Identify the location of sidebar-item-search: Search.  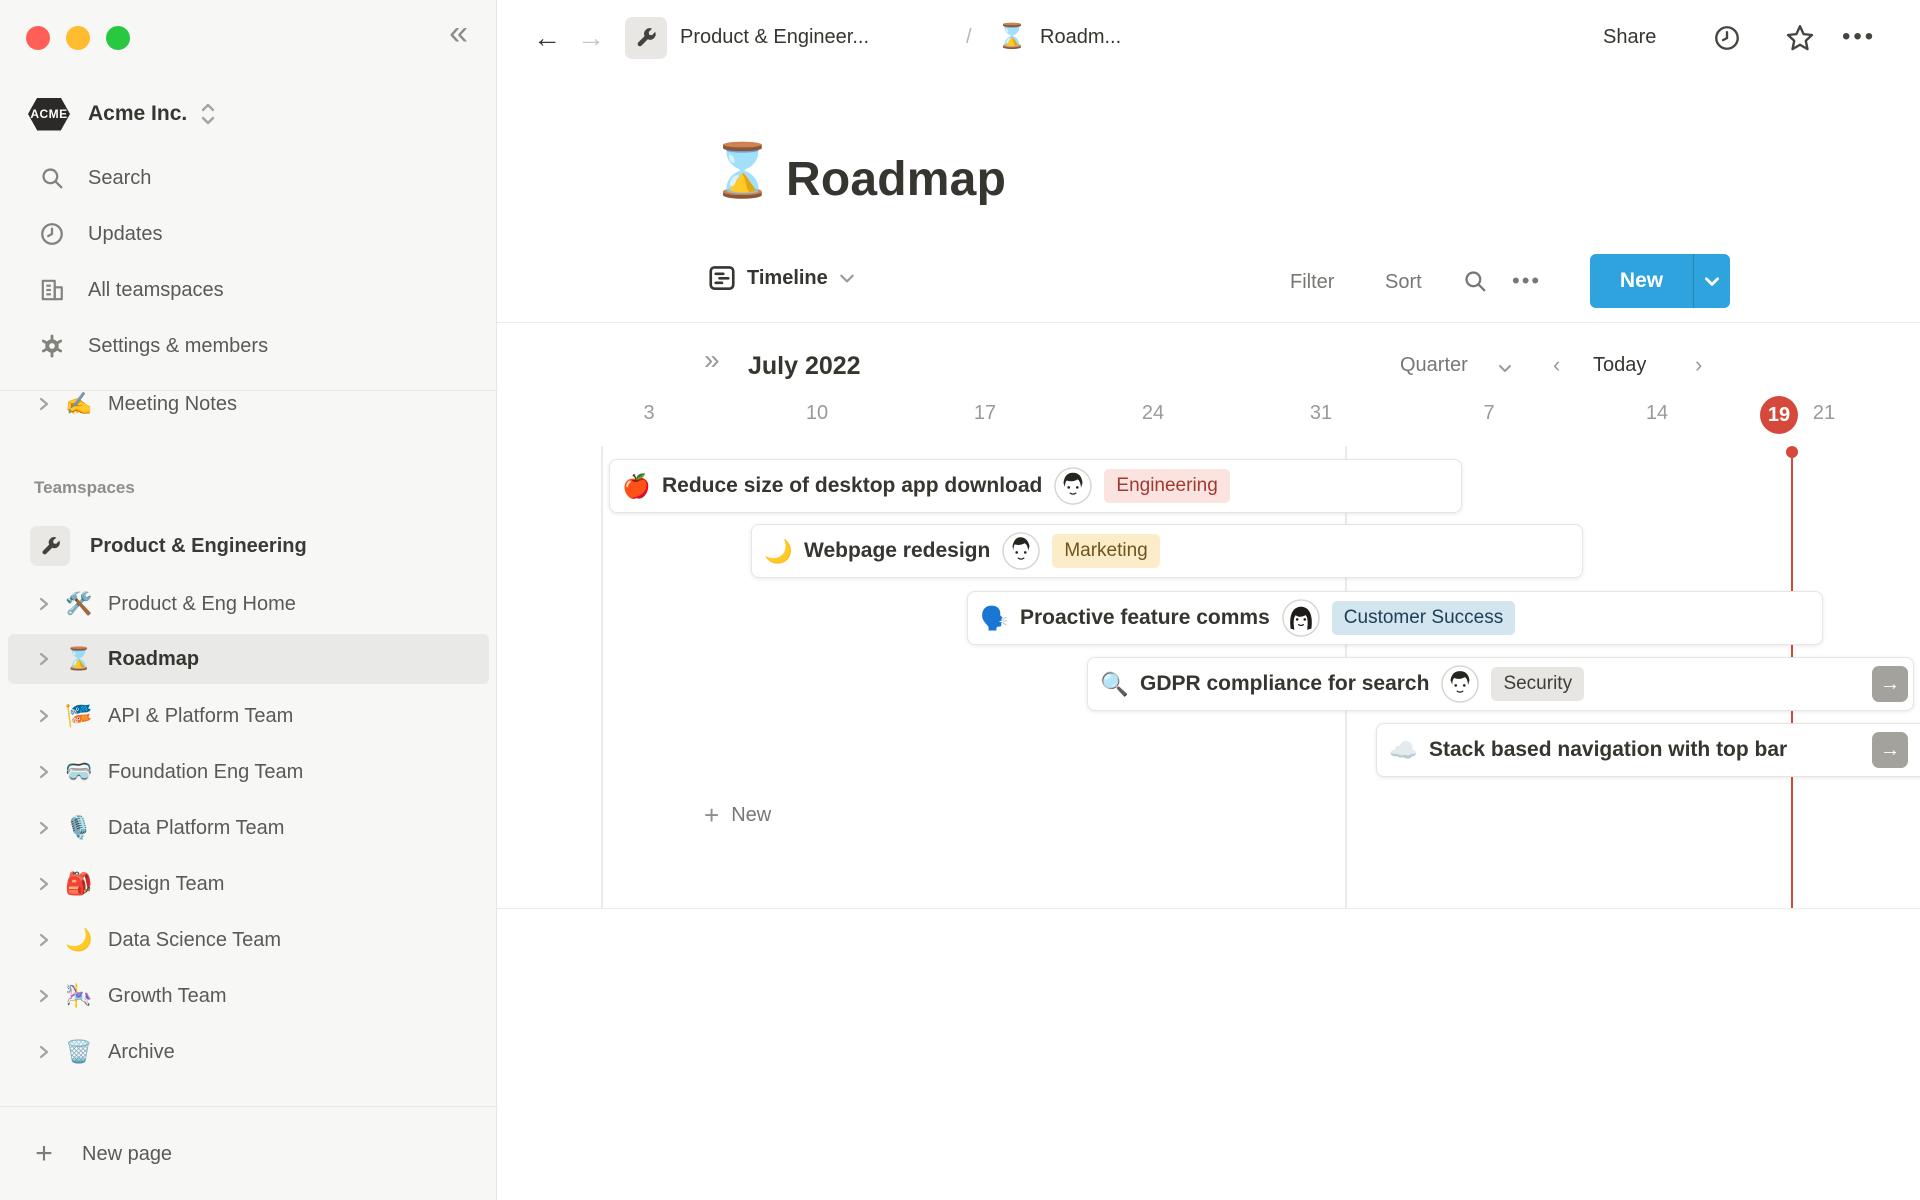
(248, 178).